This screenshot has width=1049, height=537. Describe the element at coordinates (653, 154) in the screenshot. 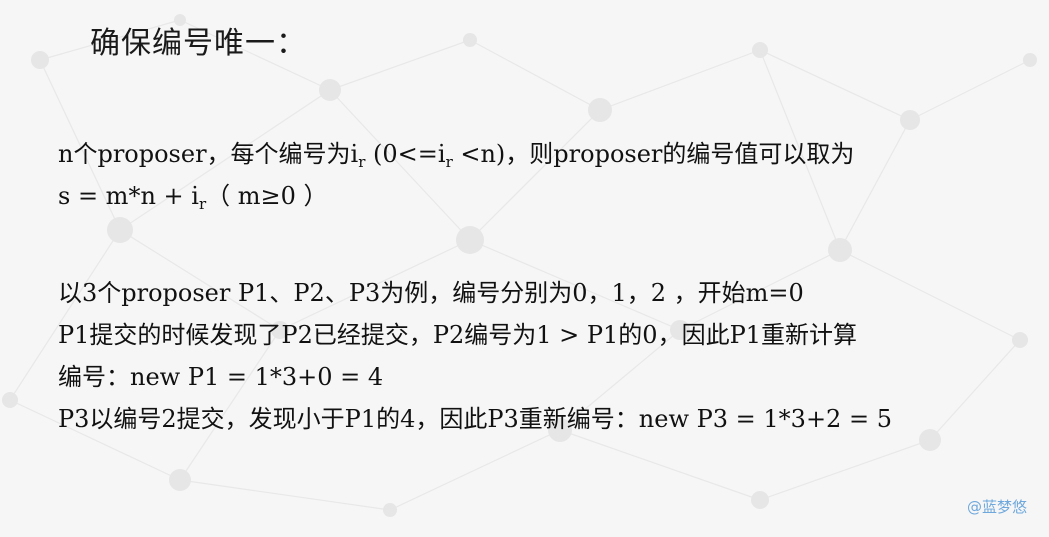

I see `formula-line-1-post: <n)，则proposer的编号值可以取为` at that location.